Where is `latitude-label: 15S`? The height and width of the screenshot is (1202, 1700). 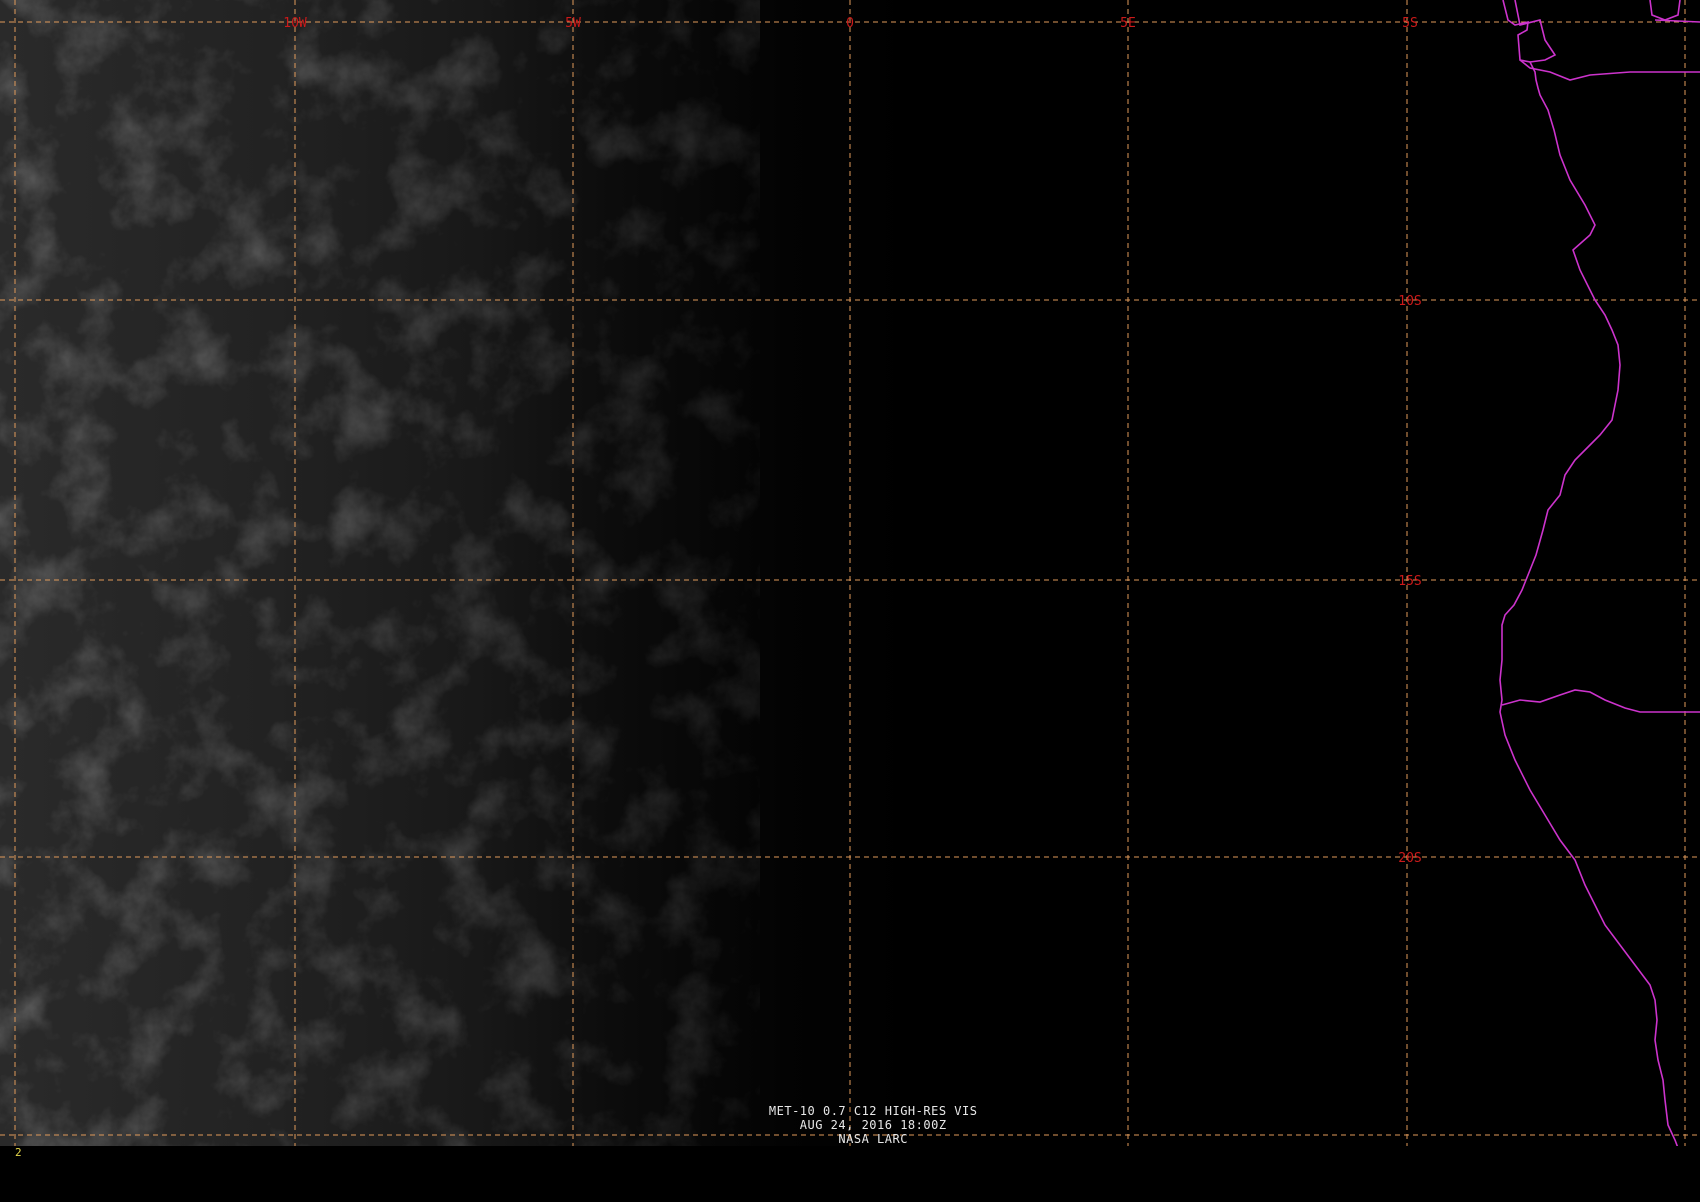 latitude-label: 15S is located at coordinates (1409, 581).